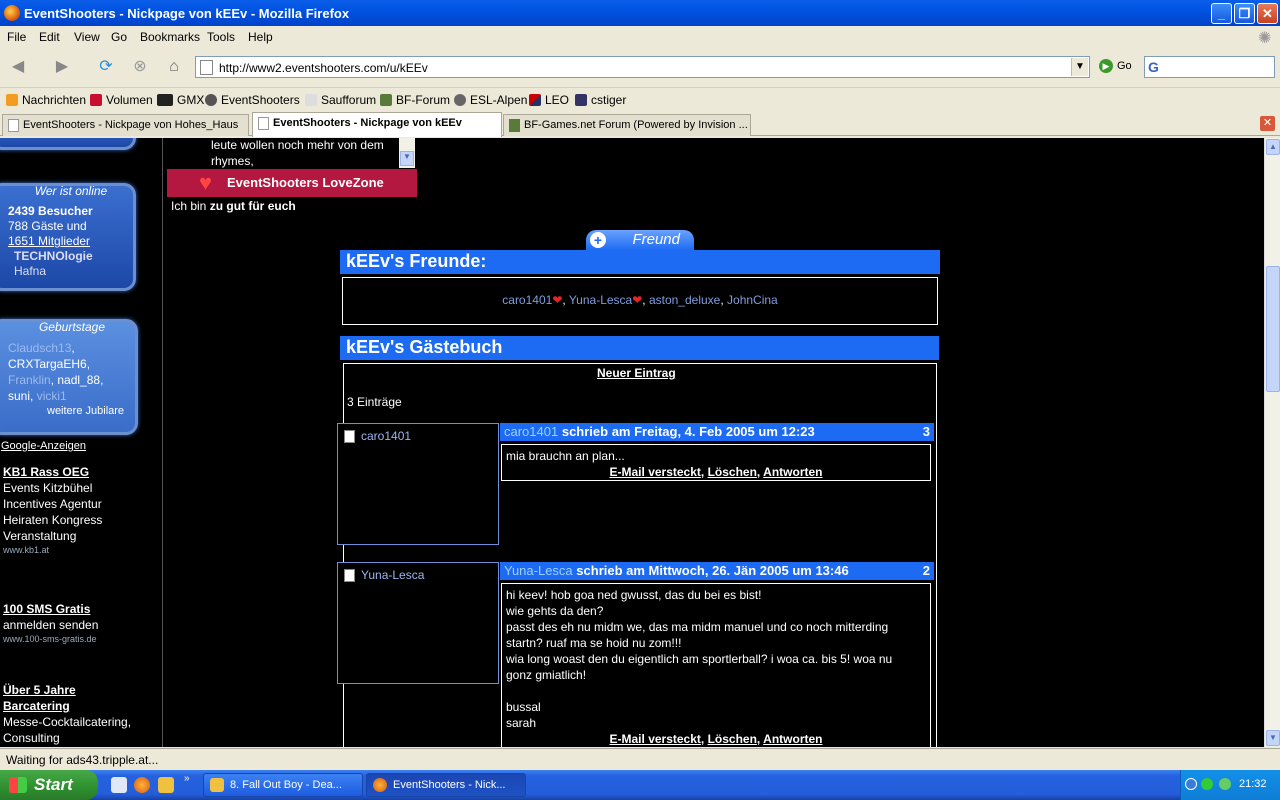 The height and width of the screenshot is (800, 1280). Describe the element at coordinates (78, 380) in the screenshot. I see `birthday-name: nadl_88` at that location.